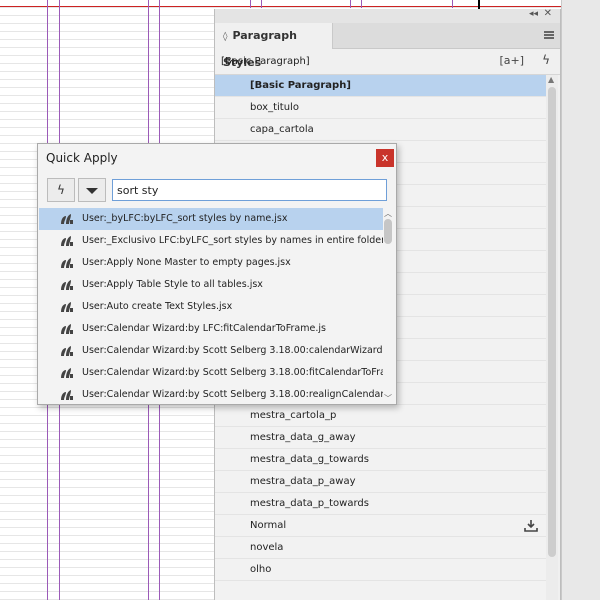 The width and height of the screenshot is (600, 600). Describe the element at coordinates (268, 525) in the screenshot. I see `style-label: Normal` at that location.